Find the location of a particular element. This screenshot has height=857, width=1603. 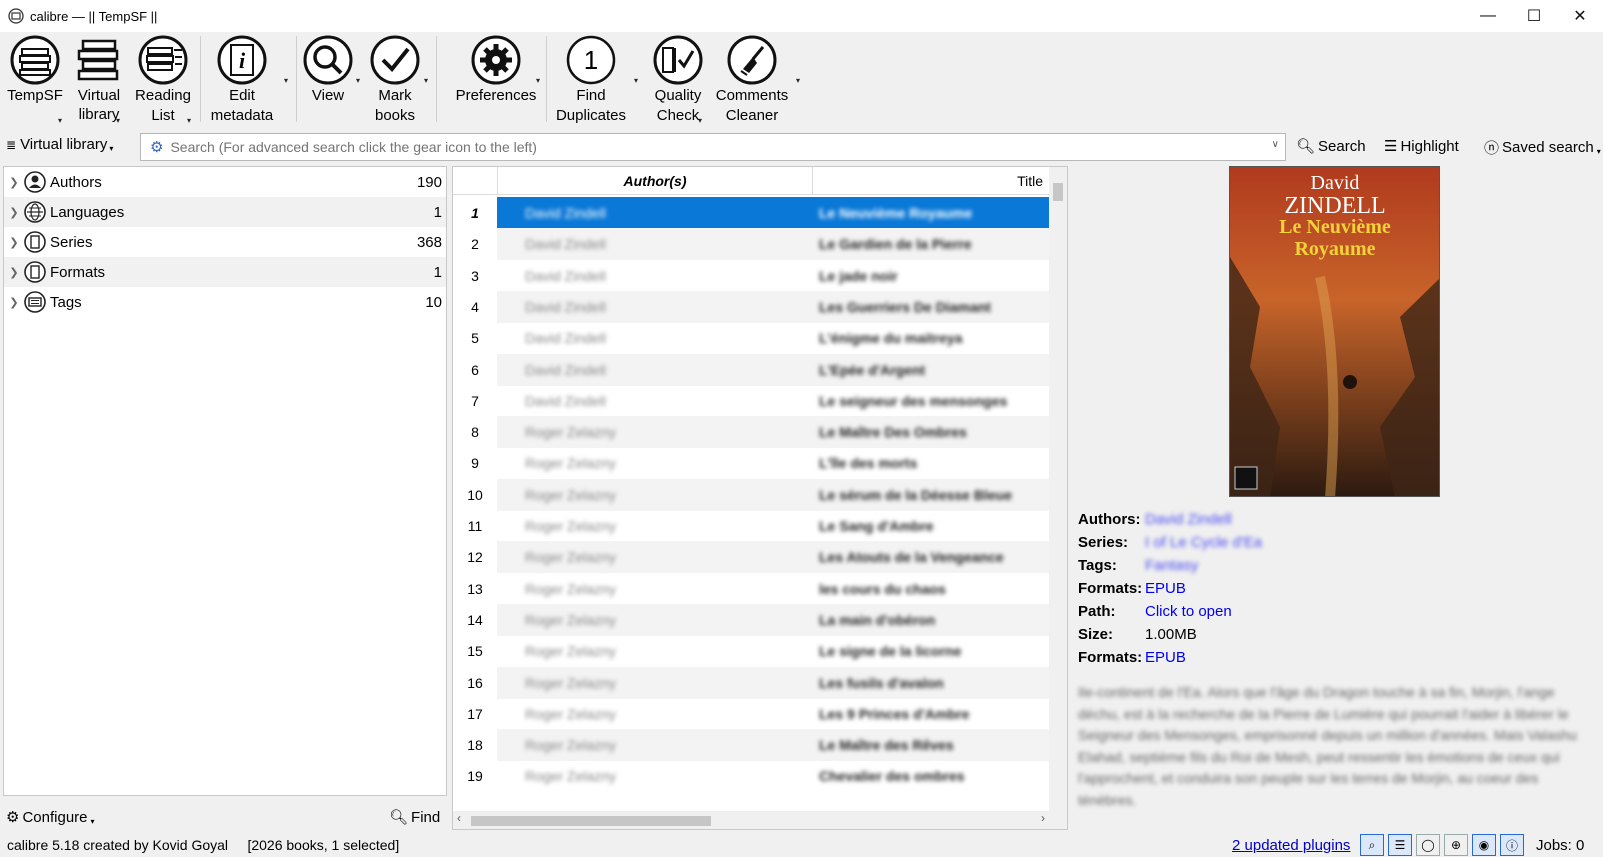

comments-cleaner-button: Comments Cleaner ▾ is located at coordinates (757, 80).